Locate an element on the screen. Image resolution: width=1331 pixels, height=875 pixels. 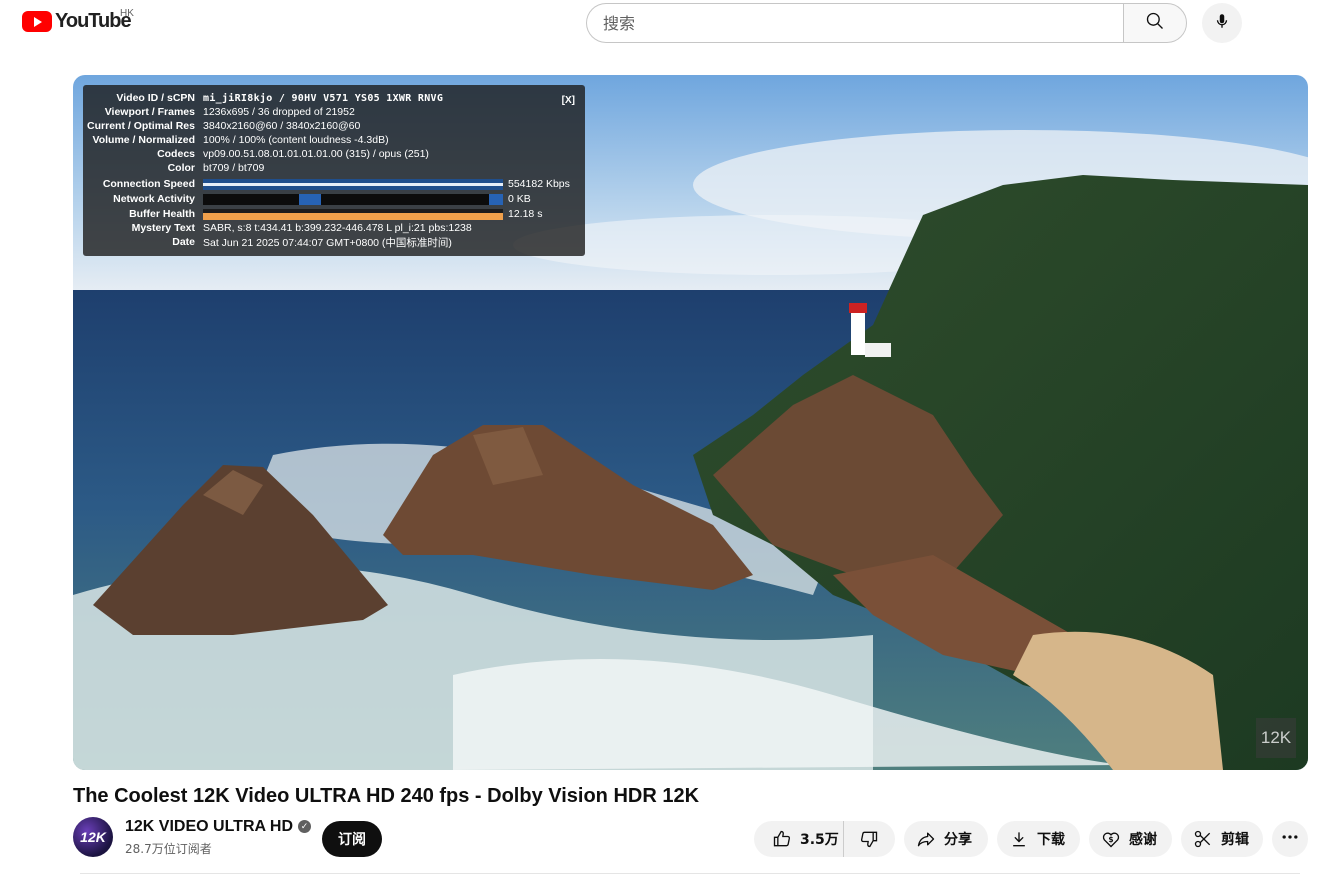
stats-value: mi_jiRI8kjo / 90HV V571 YS05 1XWR RNVG is located at coordinates (323, 98).